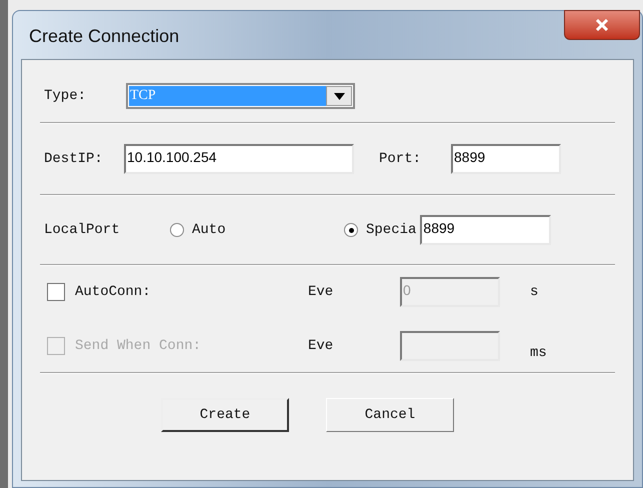 Image resolution: width=643 pixels, height=488 pixels. I want to click on unit-label: s, so click(534, 292).